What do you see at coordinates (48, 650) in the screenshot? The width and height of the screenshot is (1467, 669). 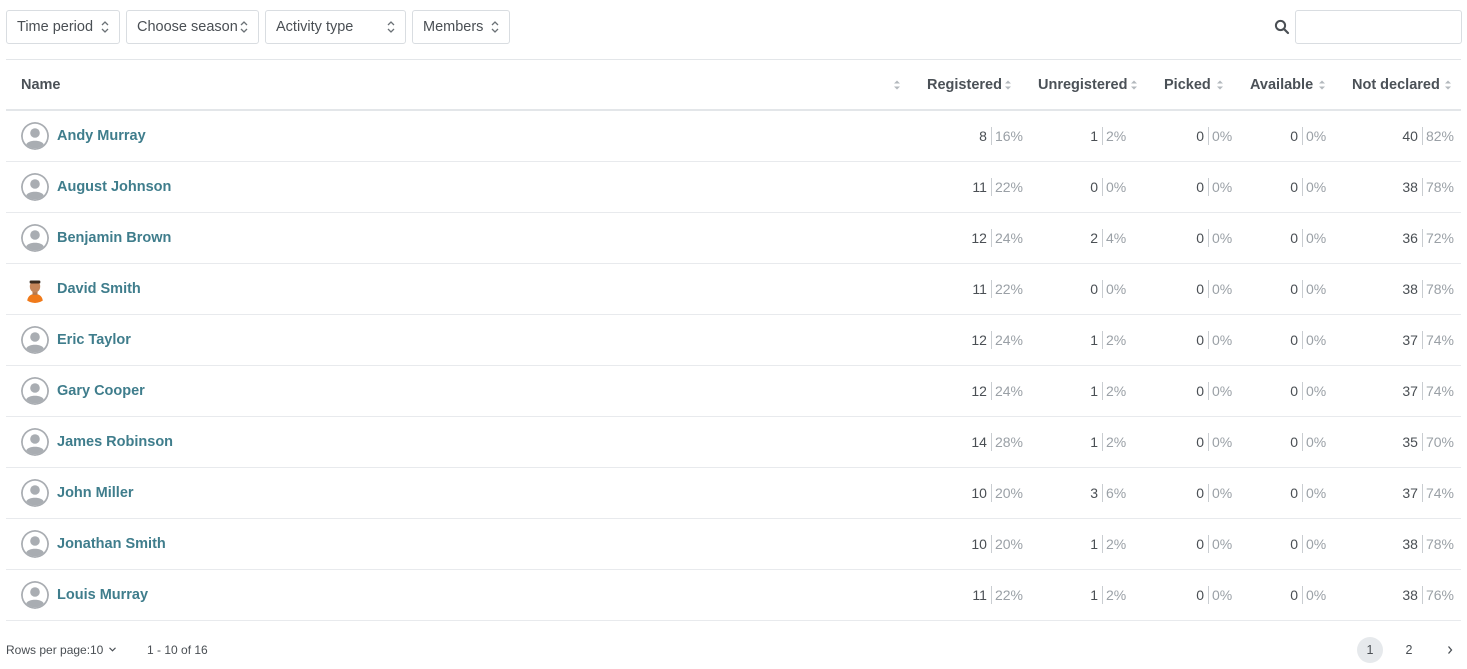 I see `rows-per-page-label: Rows per page:` at bounding box center [48, 650].